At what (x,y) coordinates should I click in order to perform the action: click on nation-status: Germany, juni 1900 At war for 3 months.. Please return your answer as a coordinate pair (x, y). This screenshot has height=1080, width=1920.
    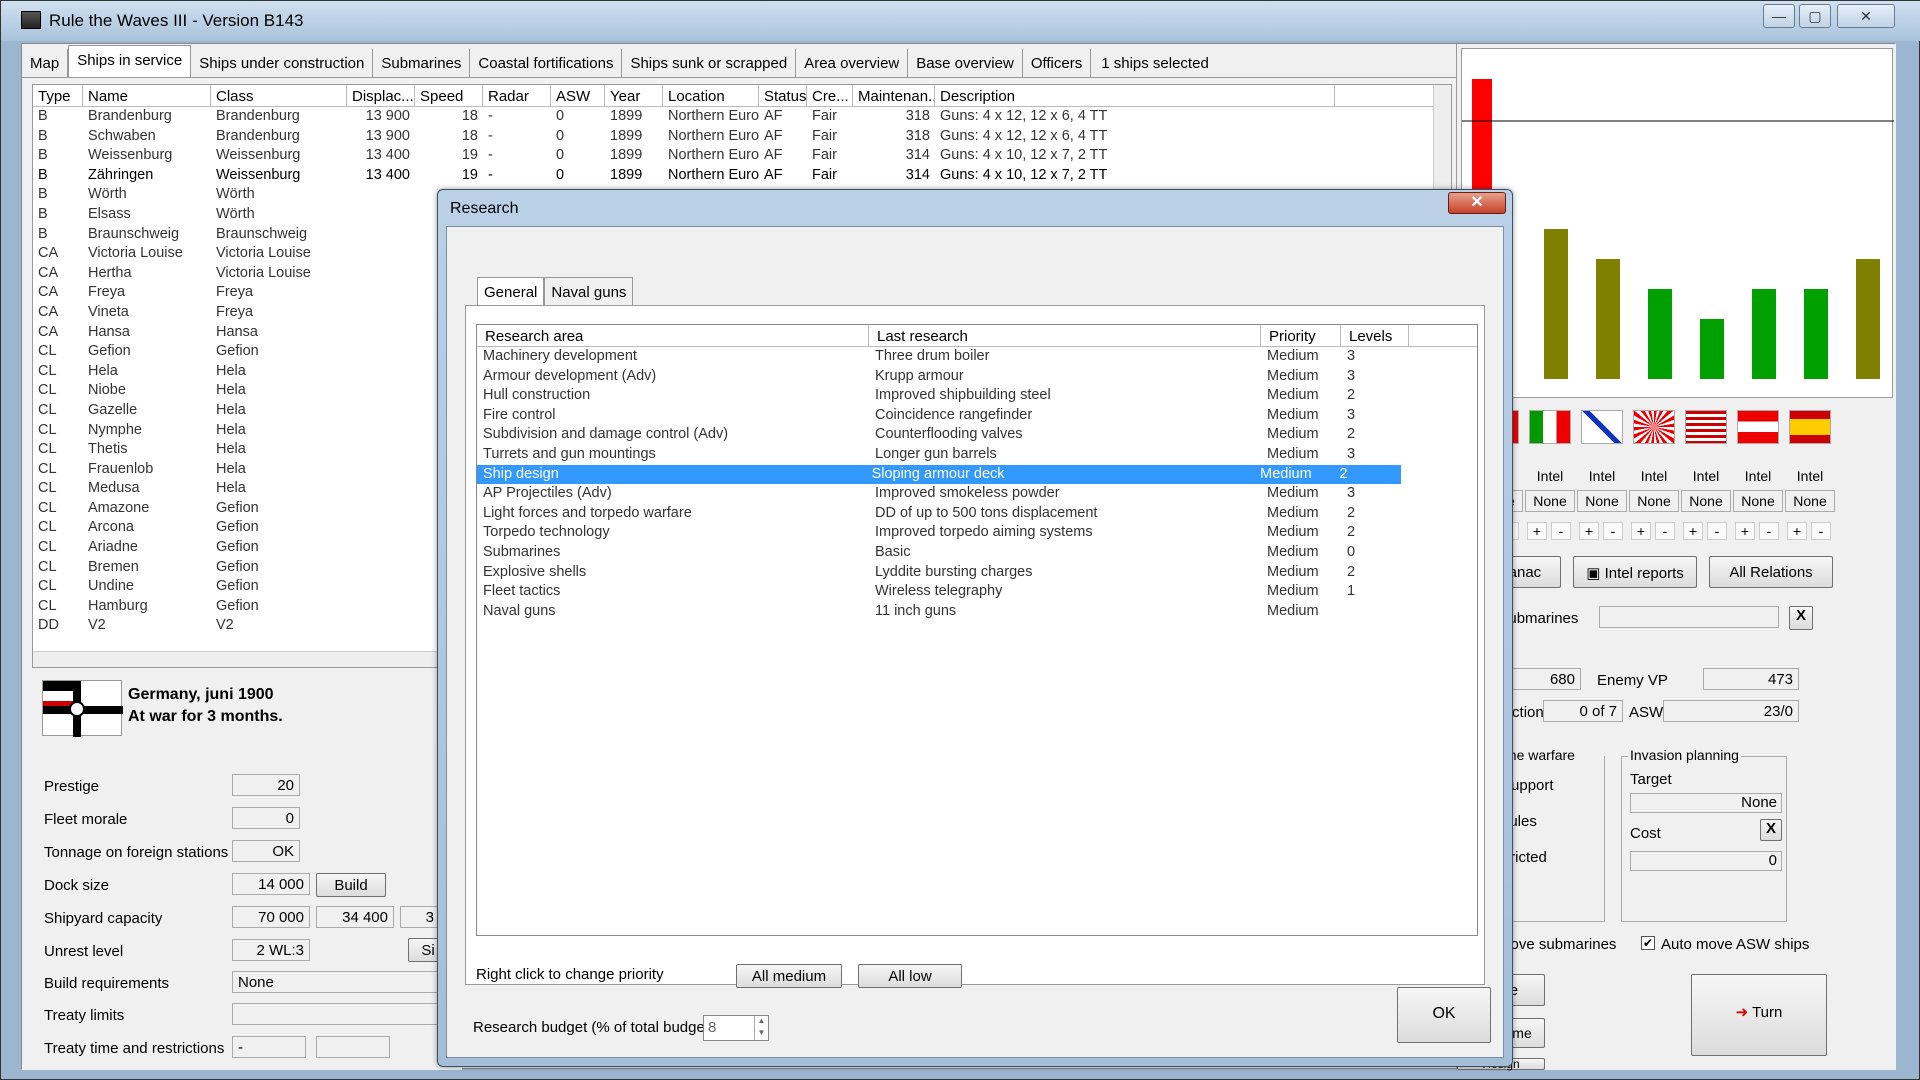
    Looking at the image, I should click on (205, 706).